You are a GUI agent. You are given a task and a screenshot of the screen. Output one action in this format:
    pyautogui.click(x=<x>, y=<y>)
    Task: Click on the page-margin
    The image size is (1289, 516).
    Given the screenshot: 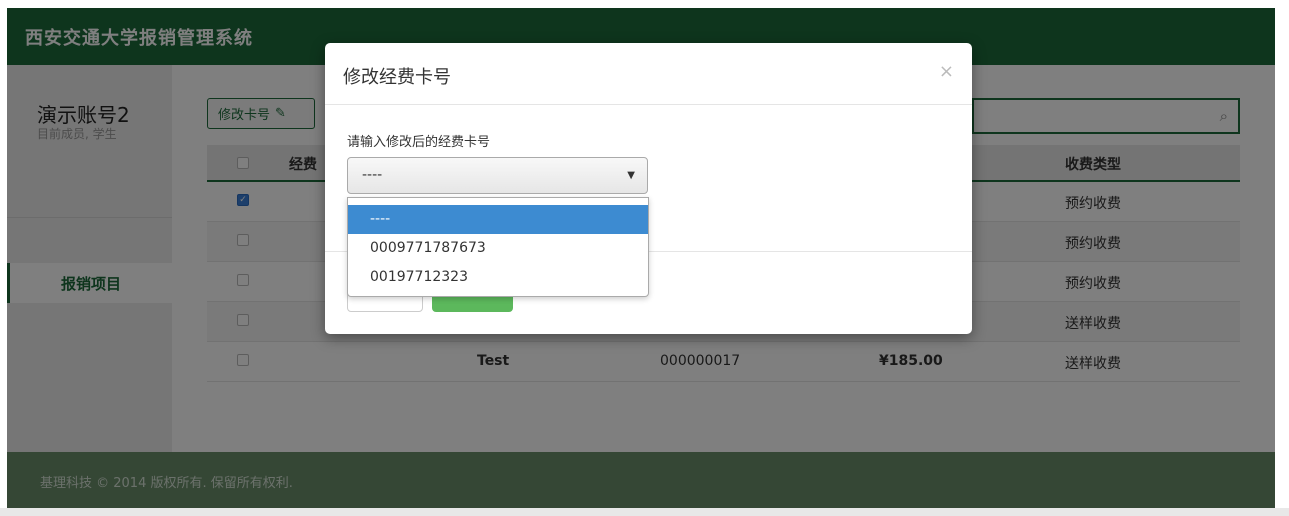 What is the action you would take?
    pyautogui.click(x=1282, y=258)
    